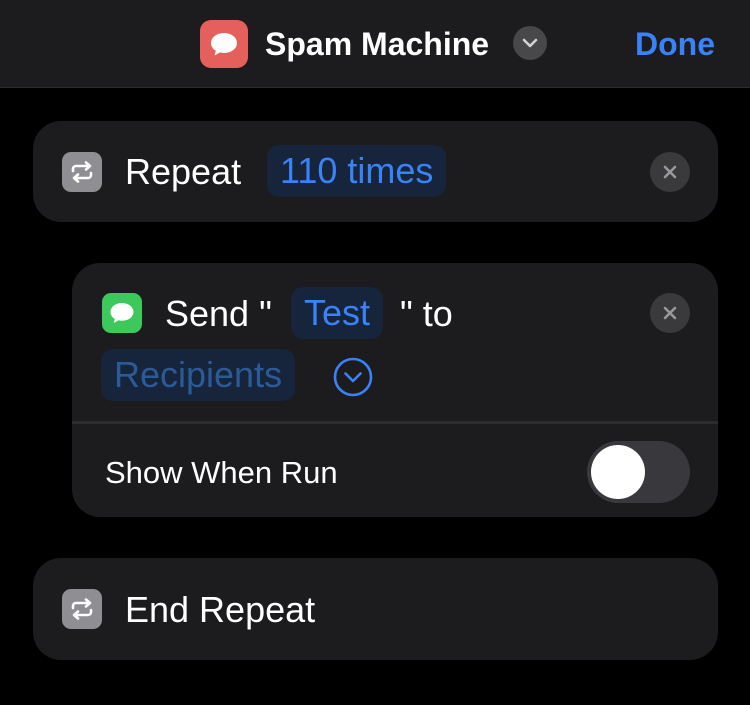 The height and width of the screenshot is (705, 750). Describe the element at coordinates (353, 377) in the screenshot. I see `chevron-circle-icon` at that location.